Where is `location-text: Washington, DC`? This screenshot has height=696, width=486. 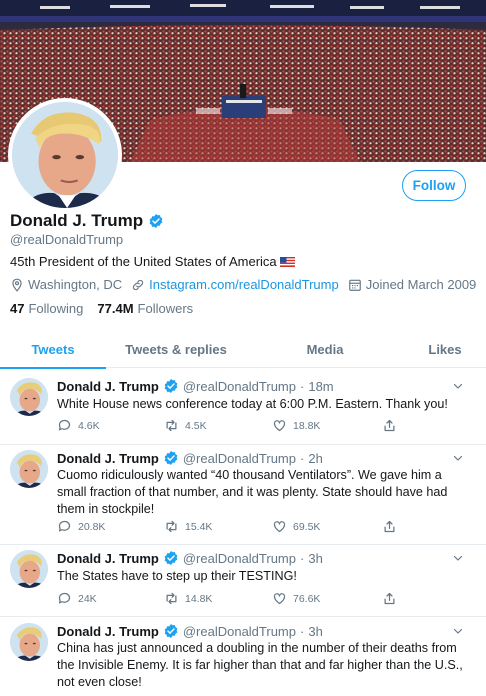 location-text: Washington, DC is located at coordinates (75, 284).